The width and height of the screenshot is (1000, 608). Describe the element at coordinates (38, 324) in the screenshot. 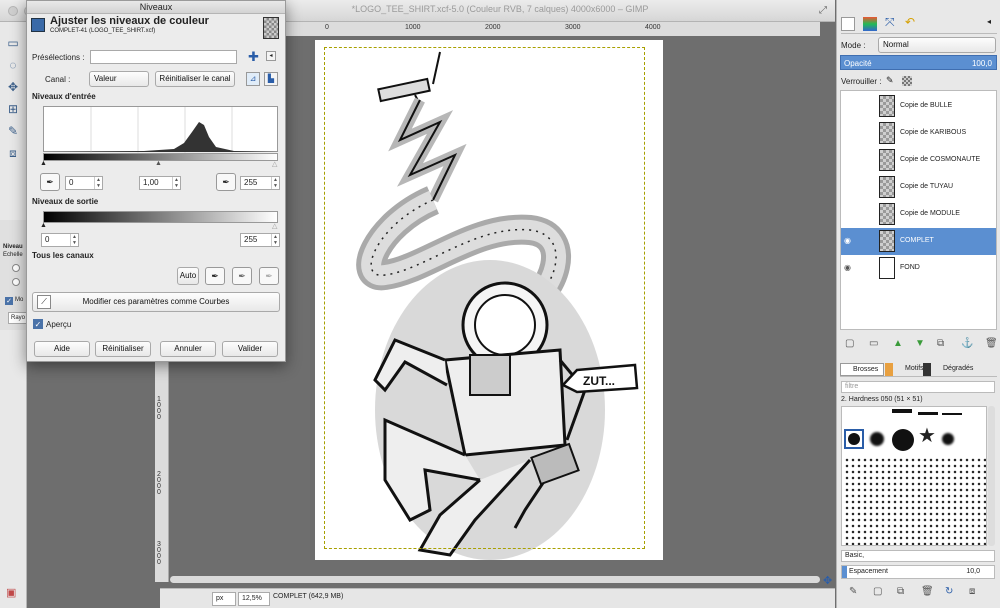

I see `preview-checkbox: ✓` at that location.